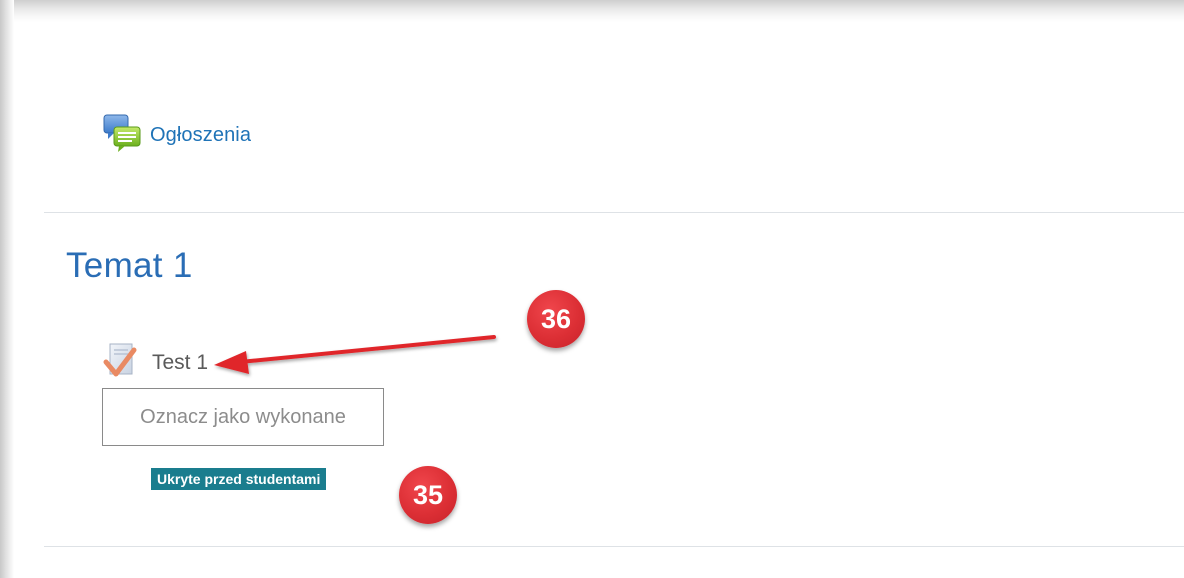  What do you see at coordinates (129, 265) in the screenshot?
I see `section-title: Temat 1` at bounding box center [129, 265].